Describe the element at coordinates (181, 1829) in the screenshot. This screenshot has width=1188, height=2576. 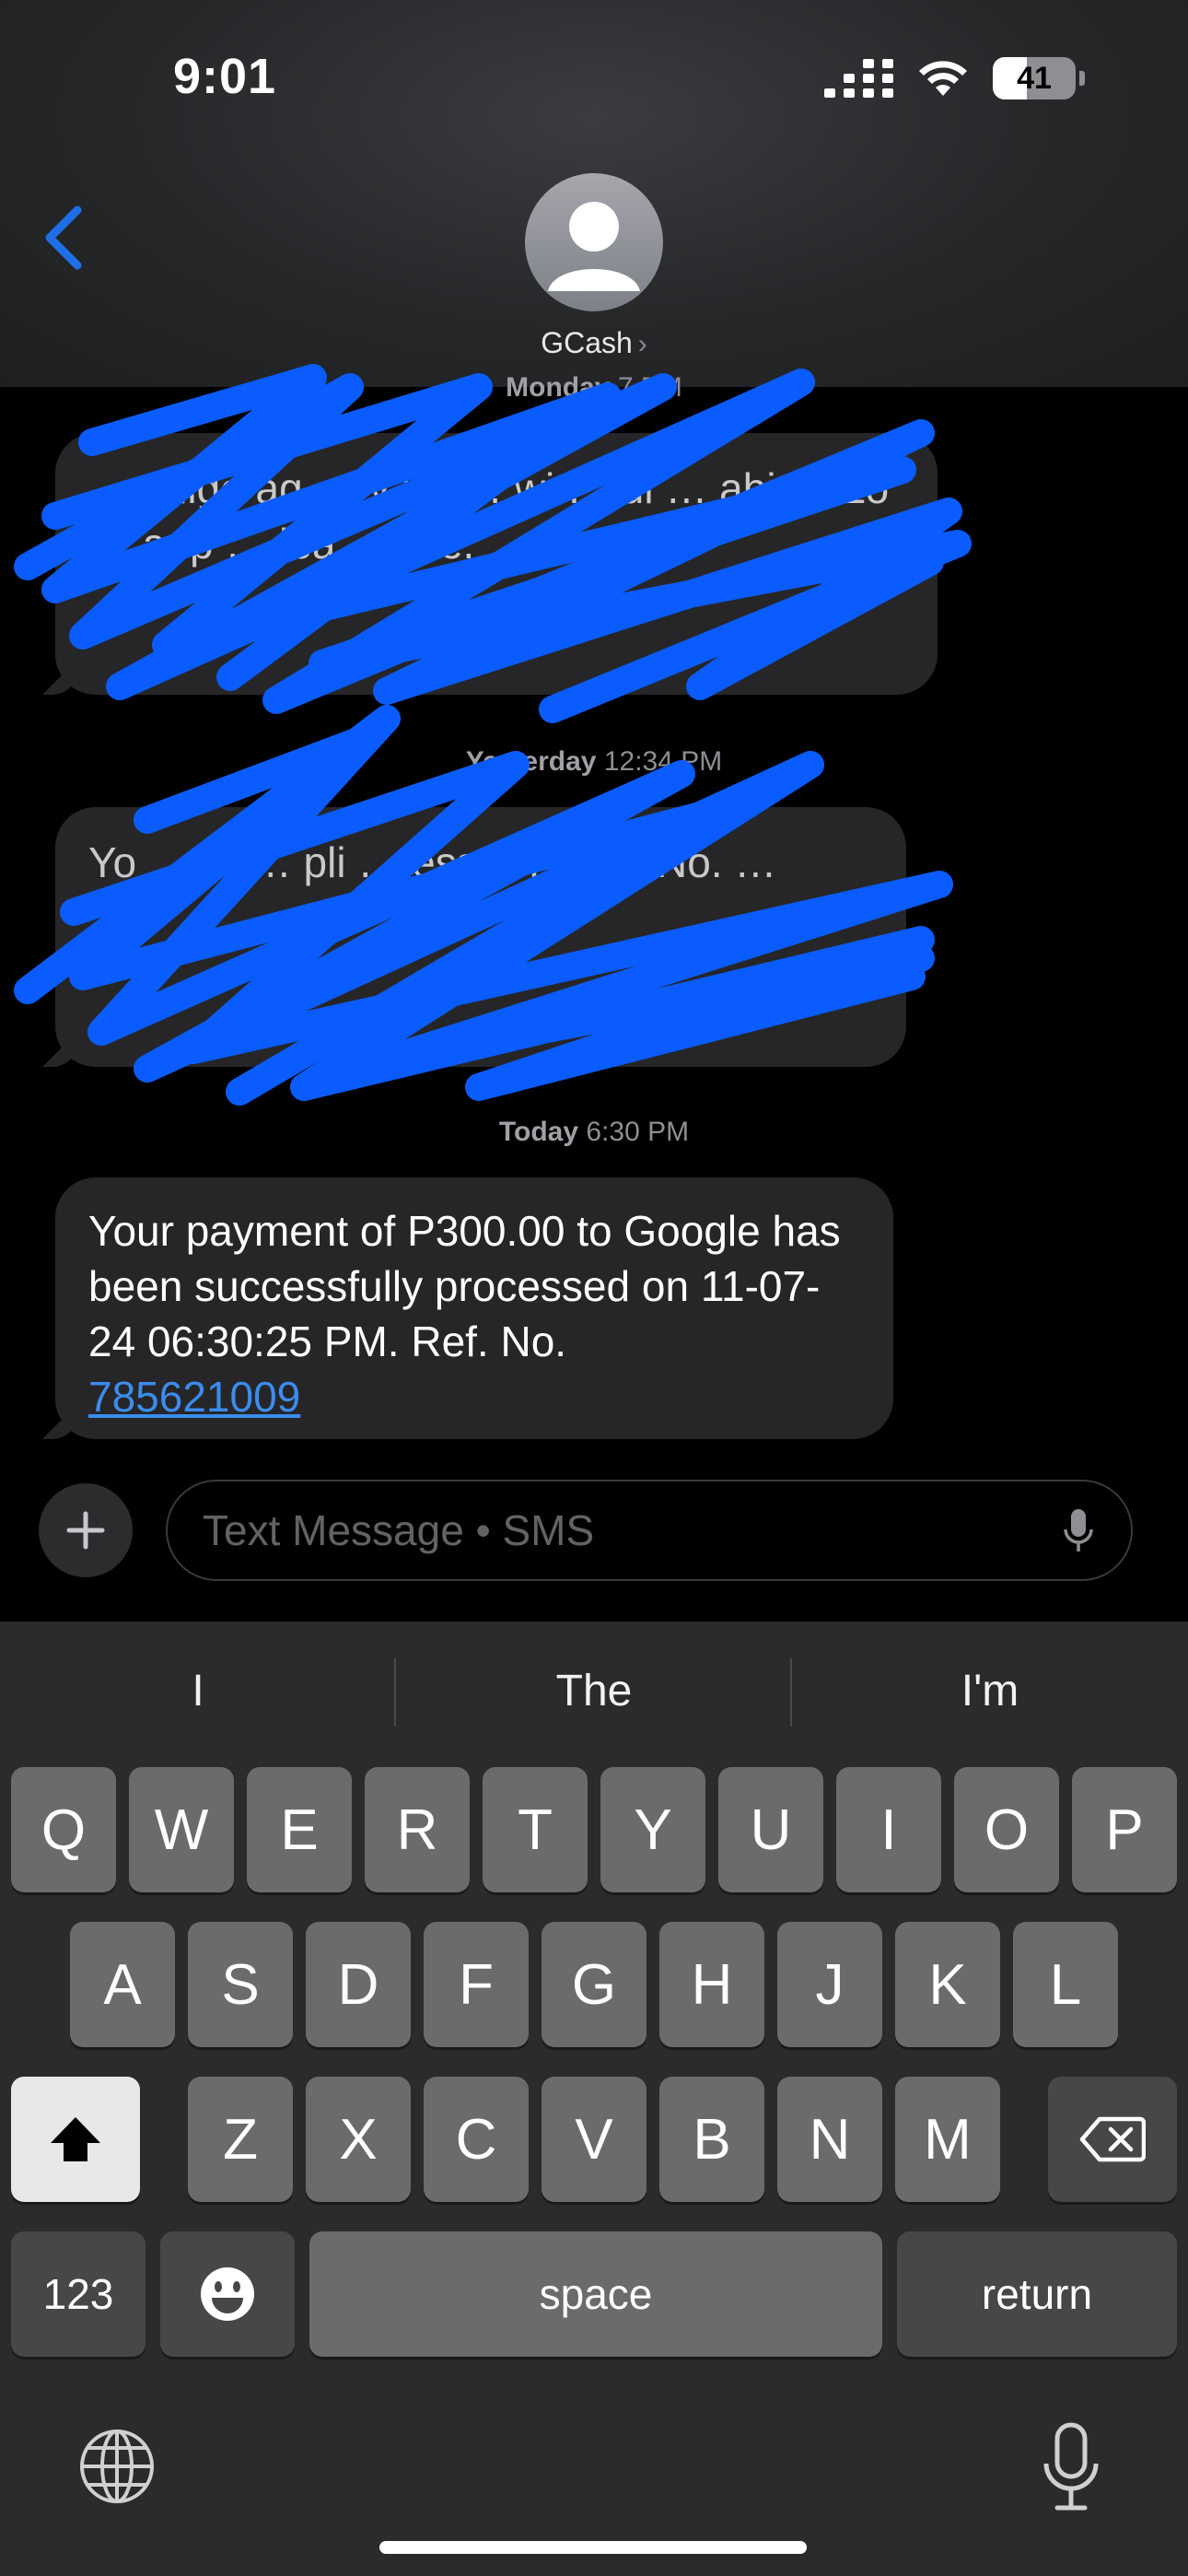
I see `key-w: W` at that location.